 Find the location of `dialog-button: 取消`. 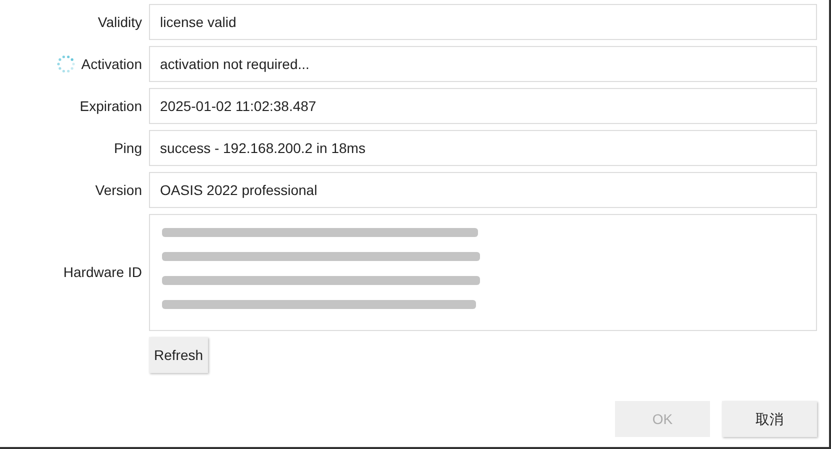

dialog-button: 取消 is located at coordinates (769, 419).